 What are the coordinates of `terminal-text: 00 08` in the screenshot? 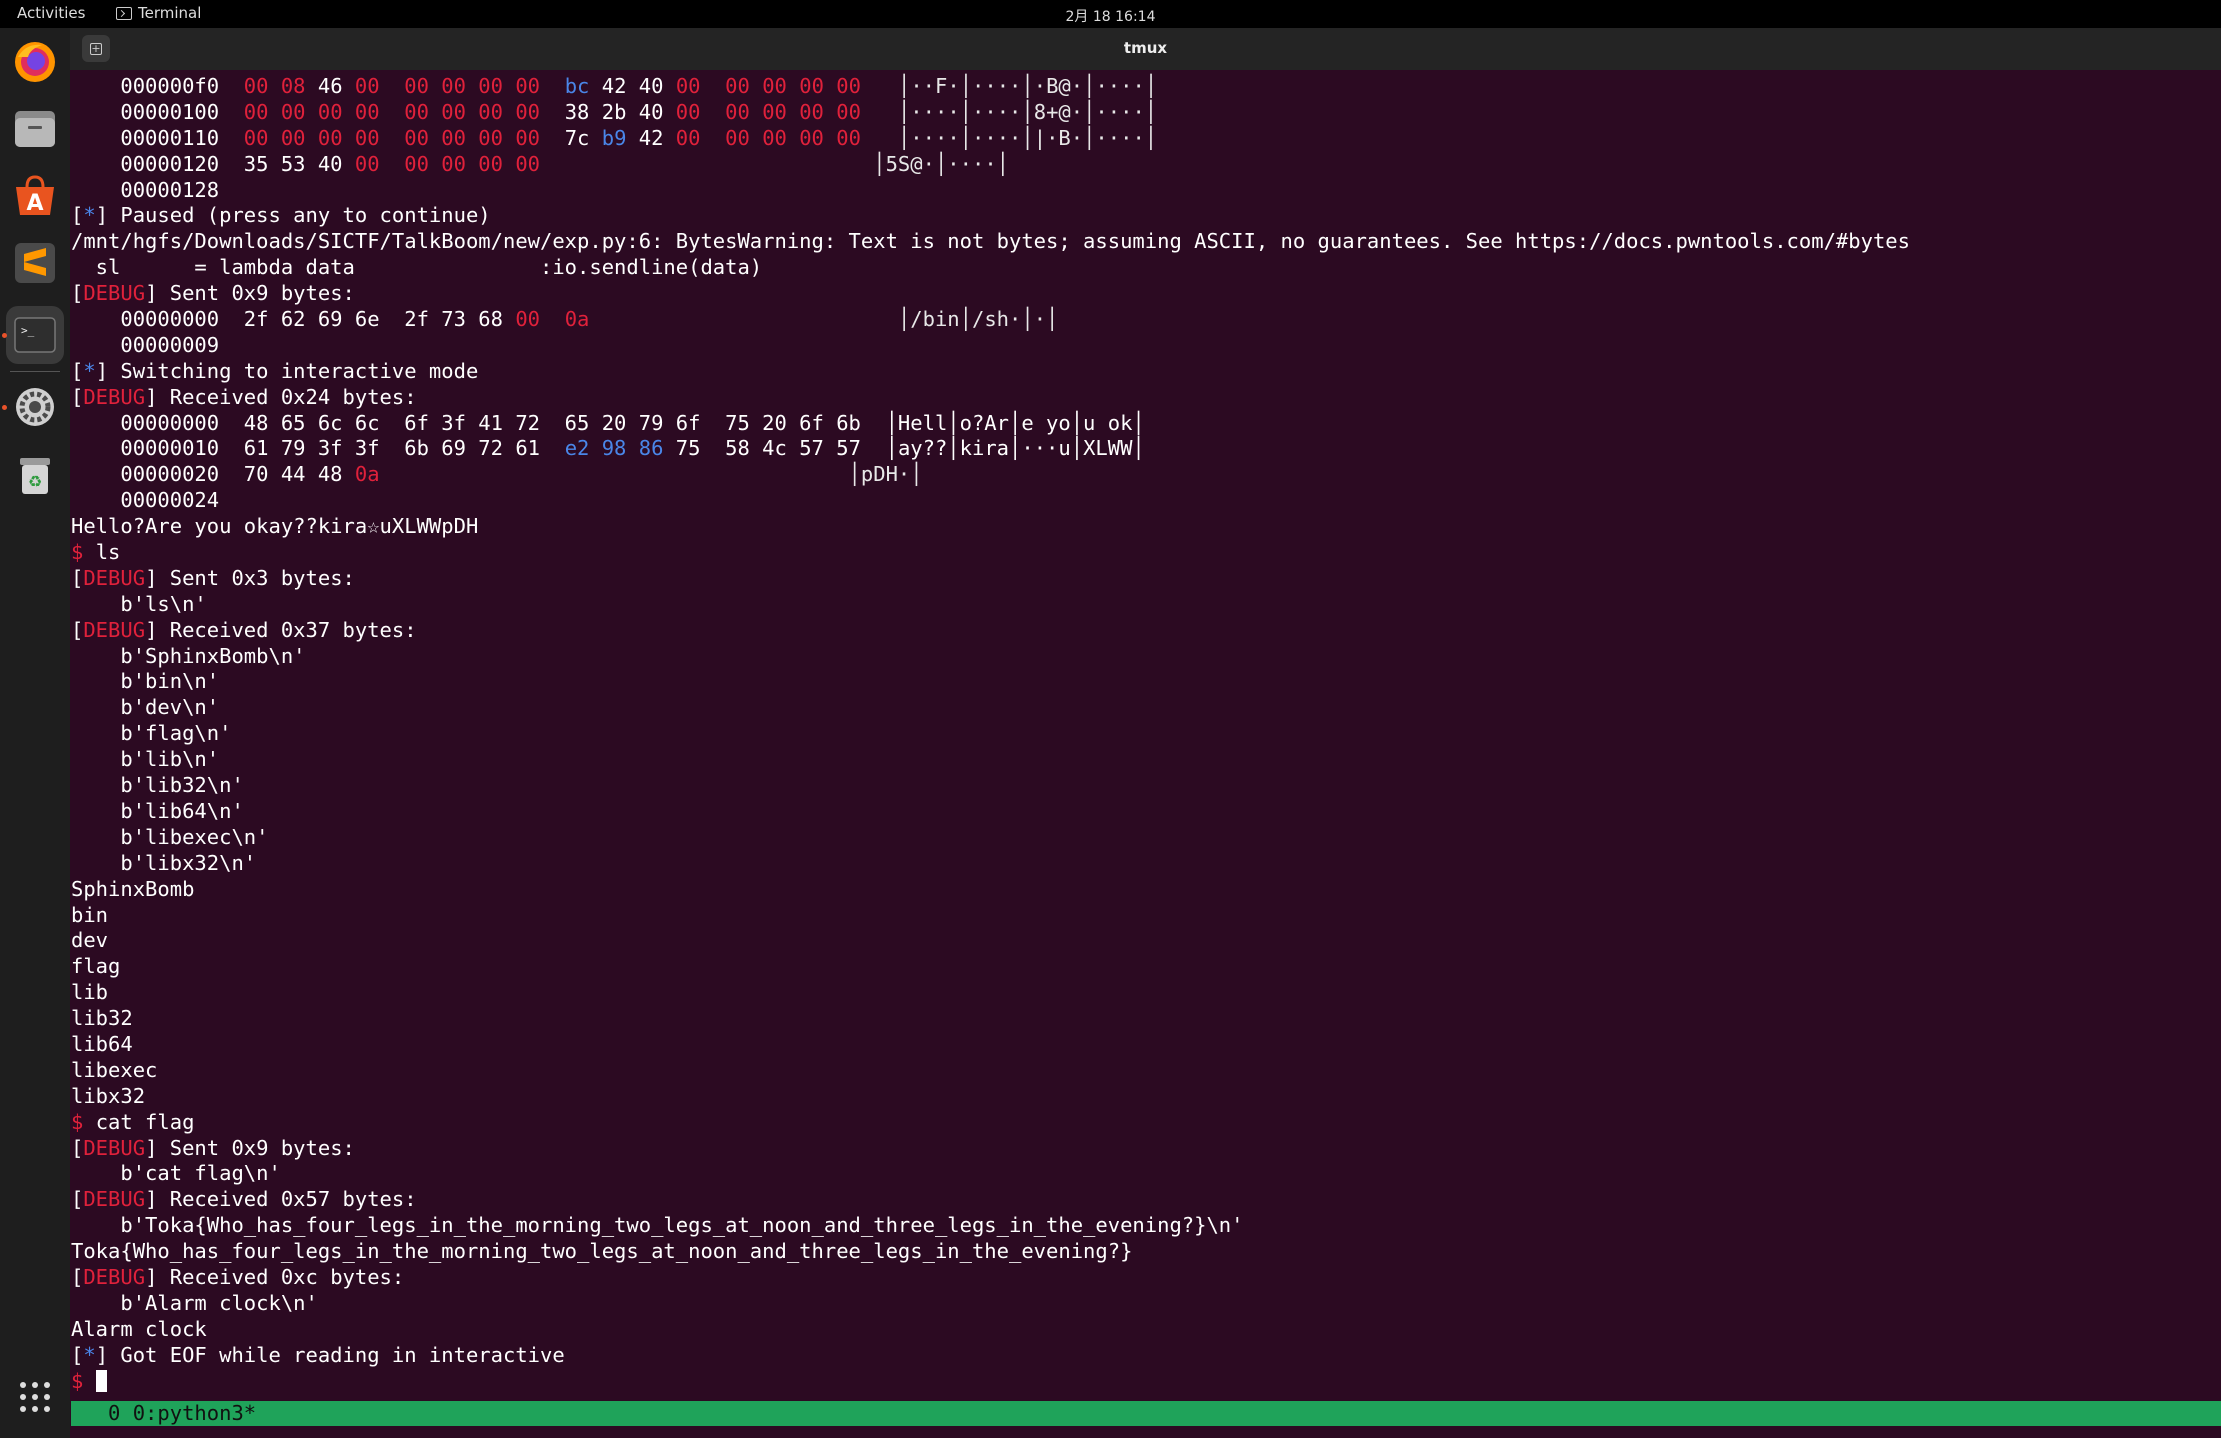 It's located at (280, 86).